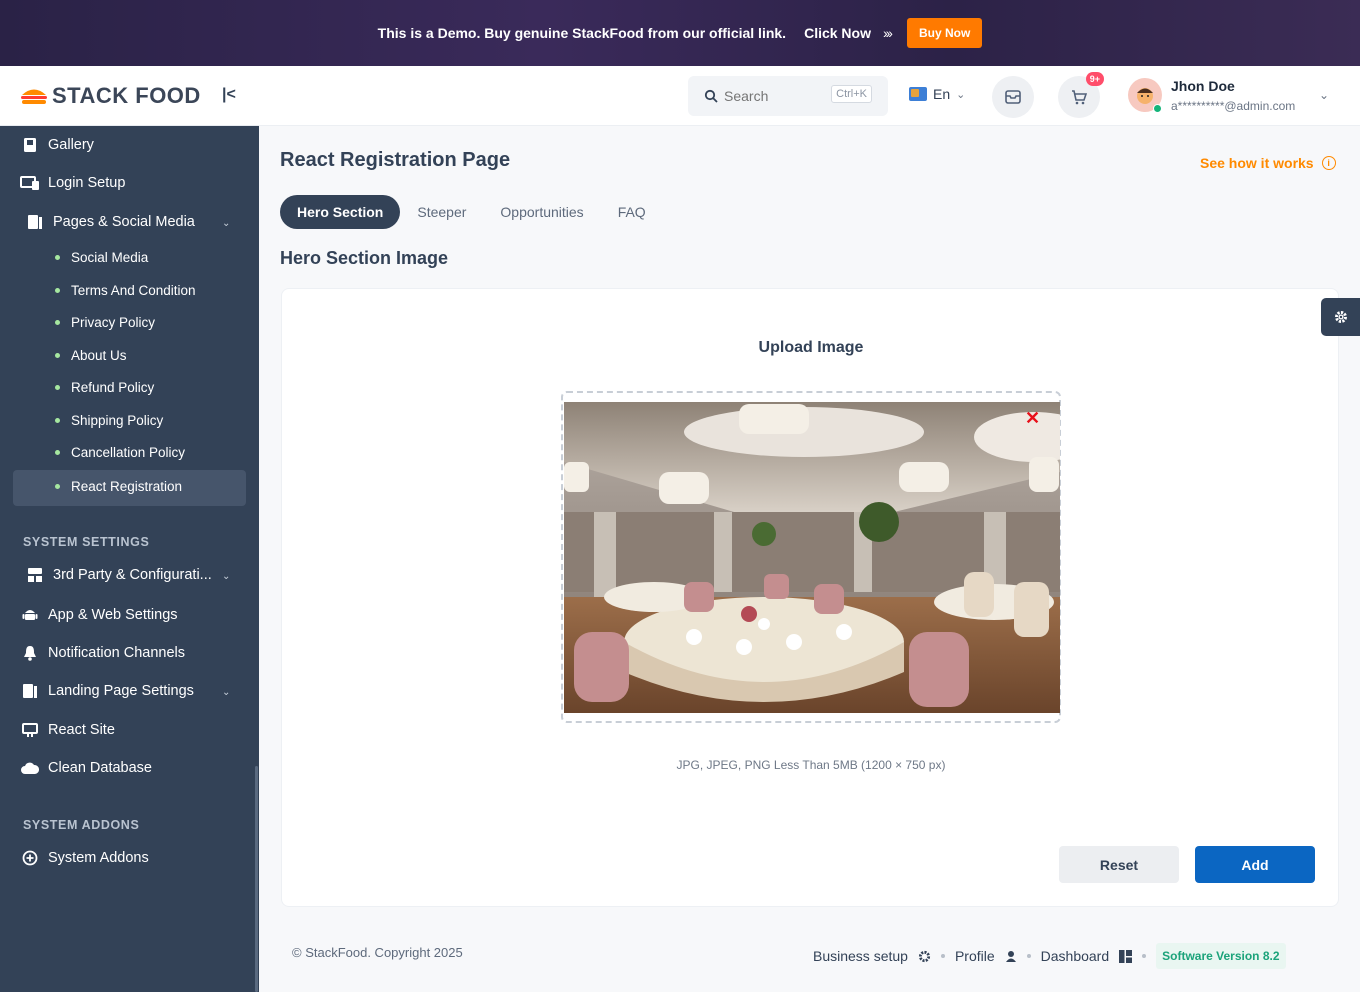  I want to click on arrows-icon: ›››, so click(887, 33).